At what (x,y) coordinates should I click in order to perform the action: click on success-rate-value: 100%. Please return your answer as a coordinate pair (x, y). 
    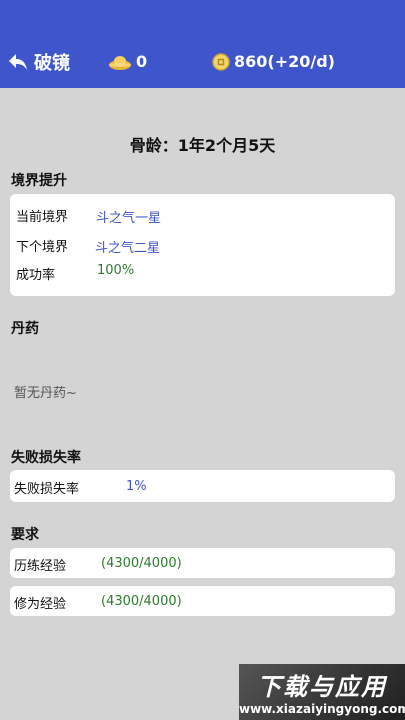
    Looking at the image, I should click on (116, 270).